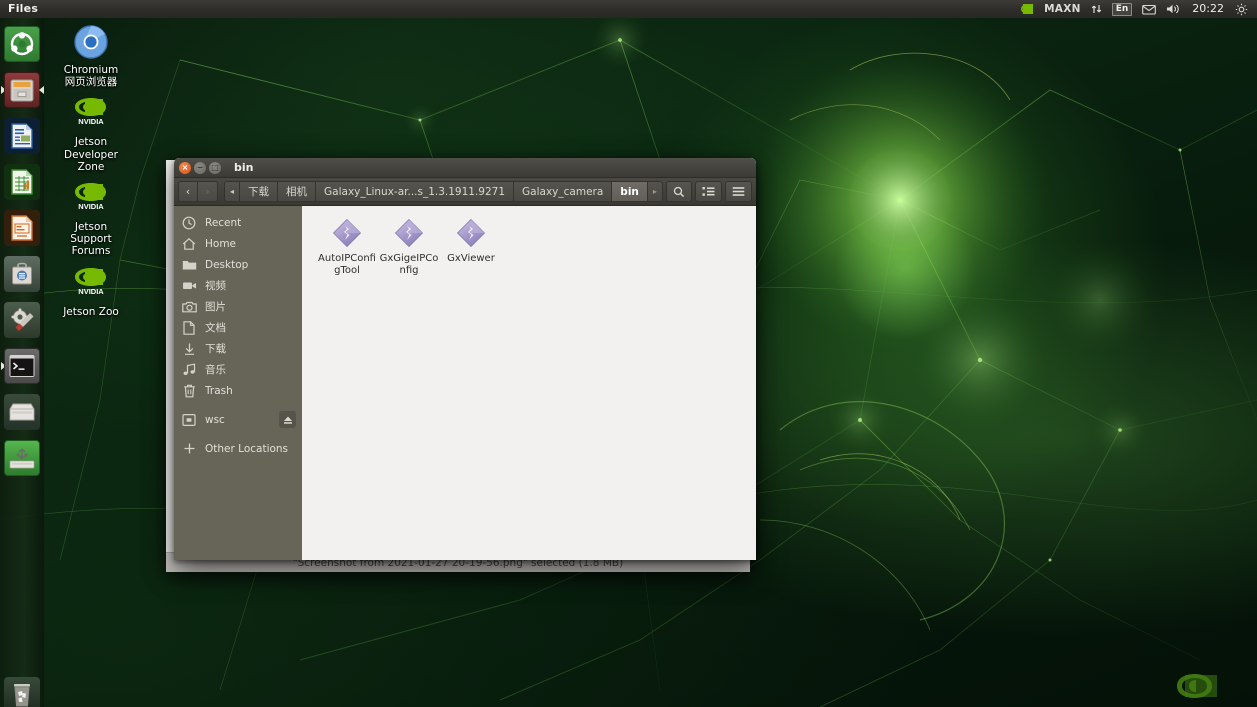 The image size is (1257, 707). Describe the element at coordinates (238, 405) in the screenshot. I see `sidebar-divider` at that location.